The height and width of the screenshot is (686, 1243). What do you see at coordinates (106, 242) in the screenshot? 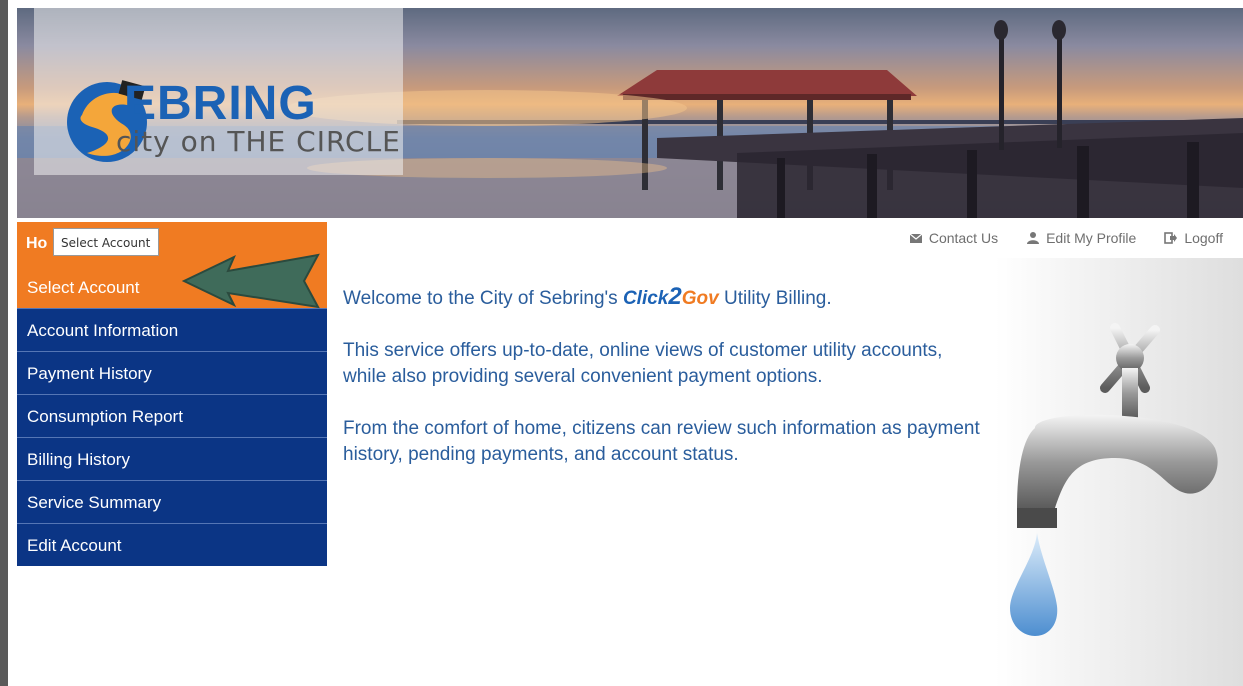
I see `tooltip: Select Account` at bounding box center [106, 242].